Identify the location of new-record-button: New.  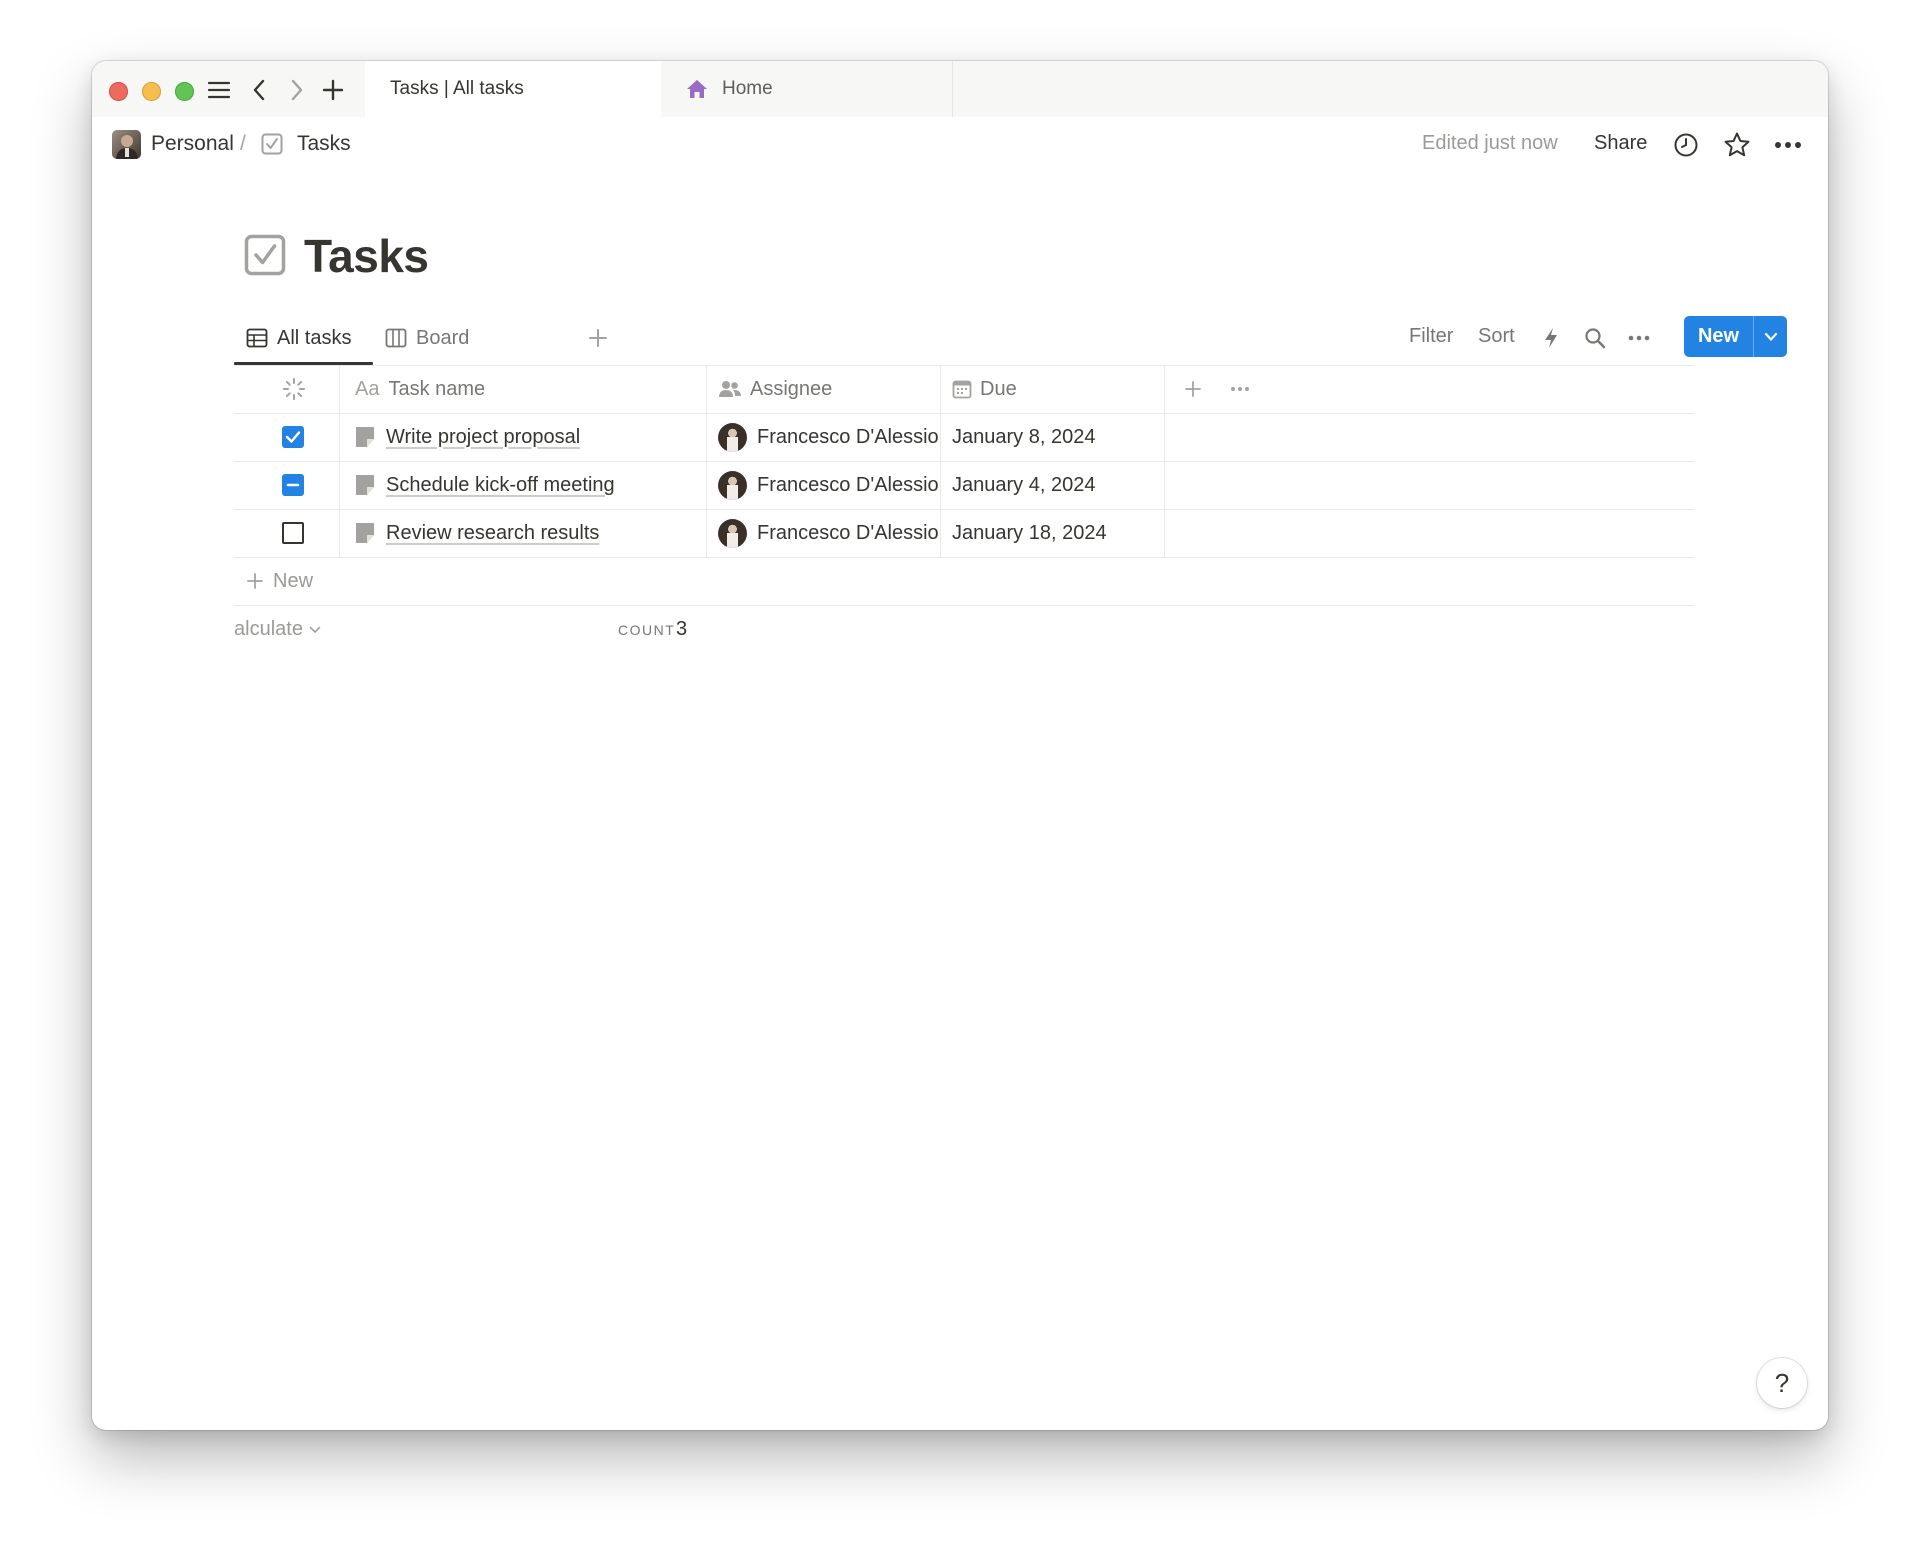
(1735, 336).